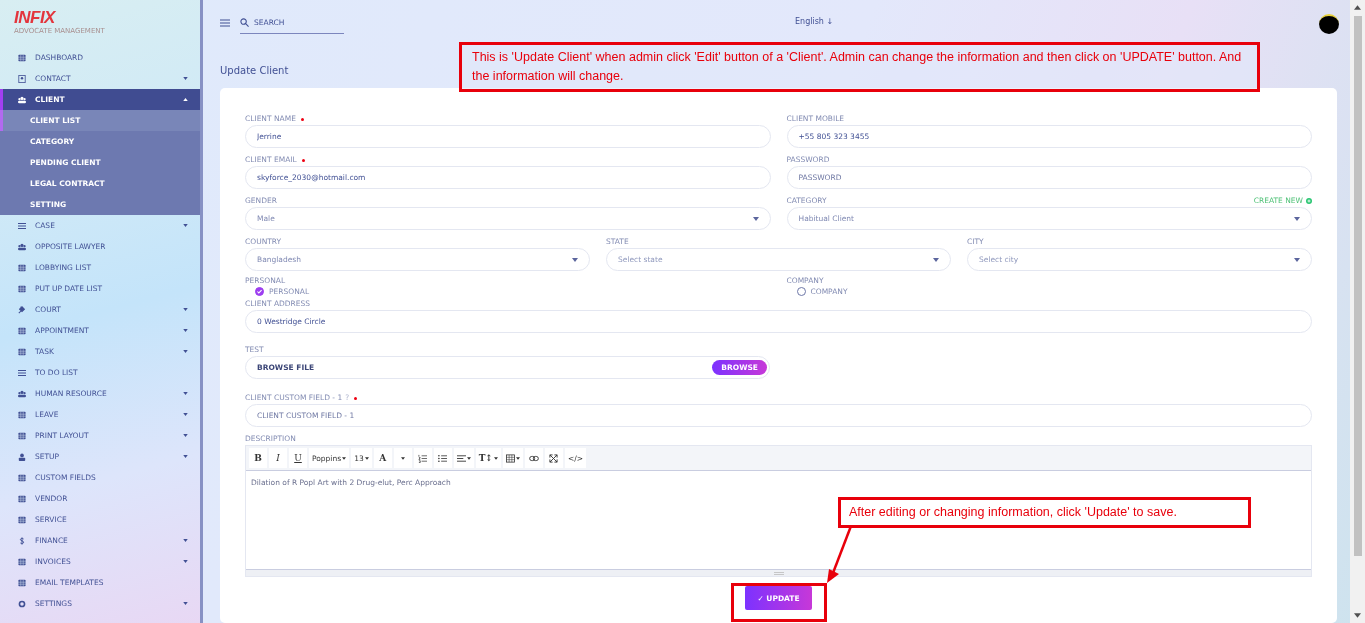 The width and height of the screenshot is (1365, 623). I want to click on language-selector: English ↓, so click(814, 21).